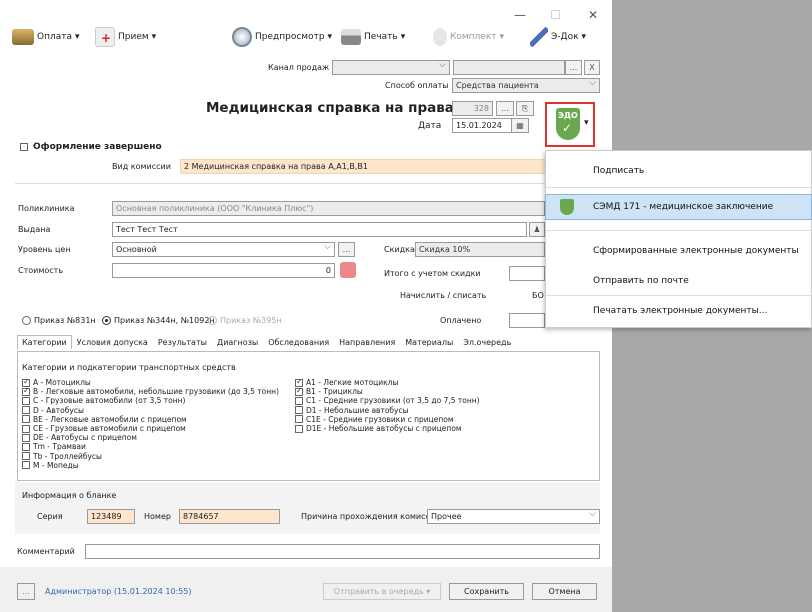  I want to click on price-level-select: Основной, so click(223, 249).